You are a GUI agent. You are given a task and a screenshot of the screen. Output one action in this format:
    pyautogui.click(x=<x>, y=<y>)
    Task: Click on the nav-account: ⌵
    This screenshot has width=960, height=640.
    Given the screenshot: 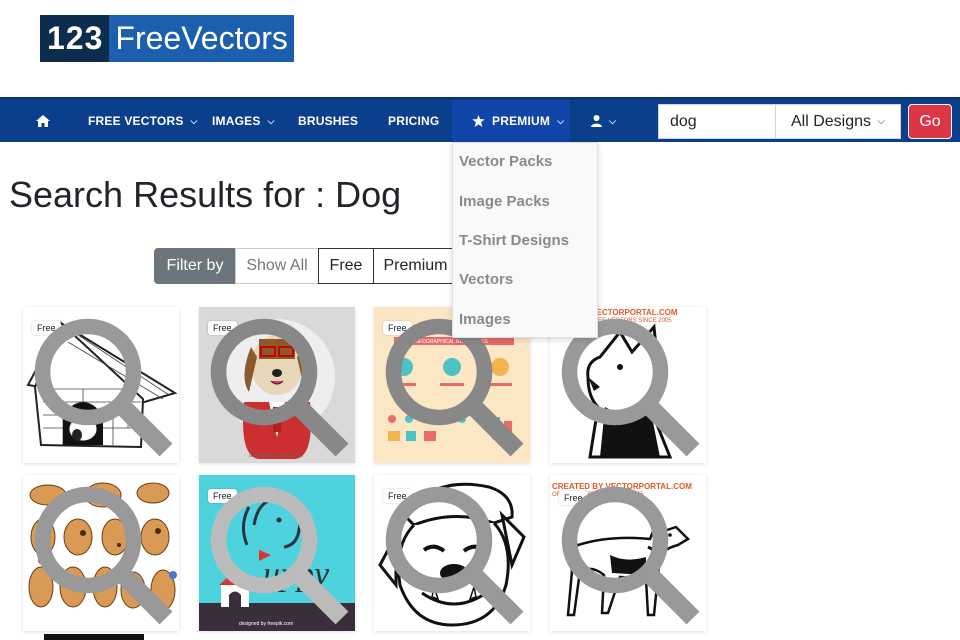 What is the action you would take?
    pyautogui.click(x=603, y=121)
    